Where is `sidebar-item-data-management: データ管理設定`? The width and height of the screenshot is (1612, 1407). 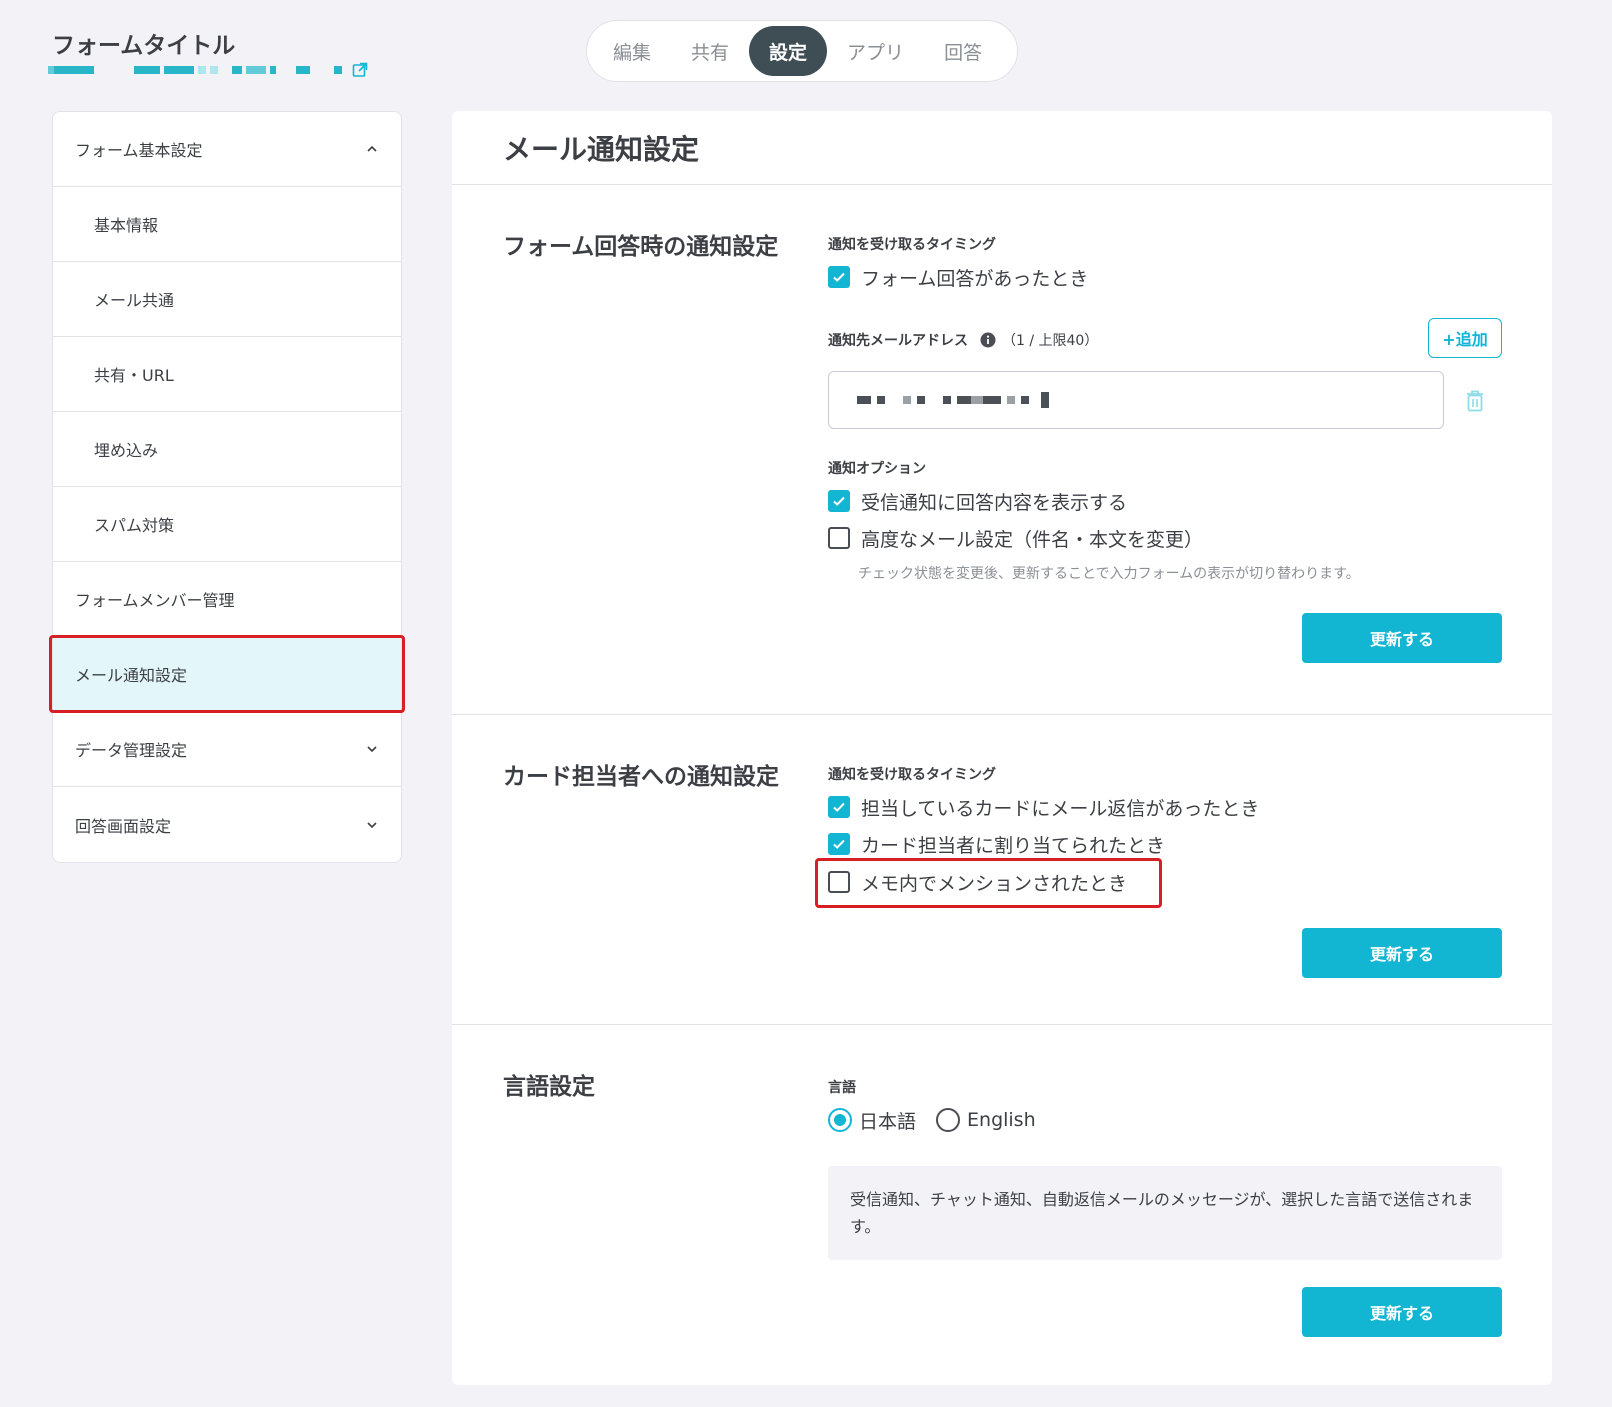 sidebar-item-data-management: データ管理設定 is located at coordinates (227, 749).